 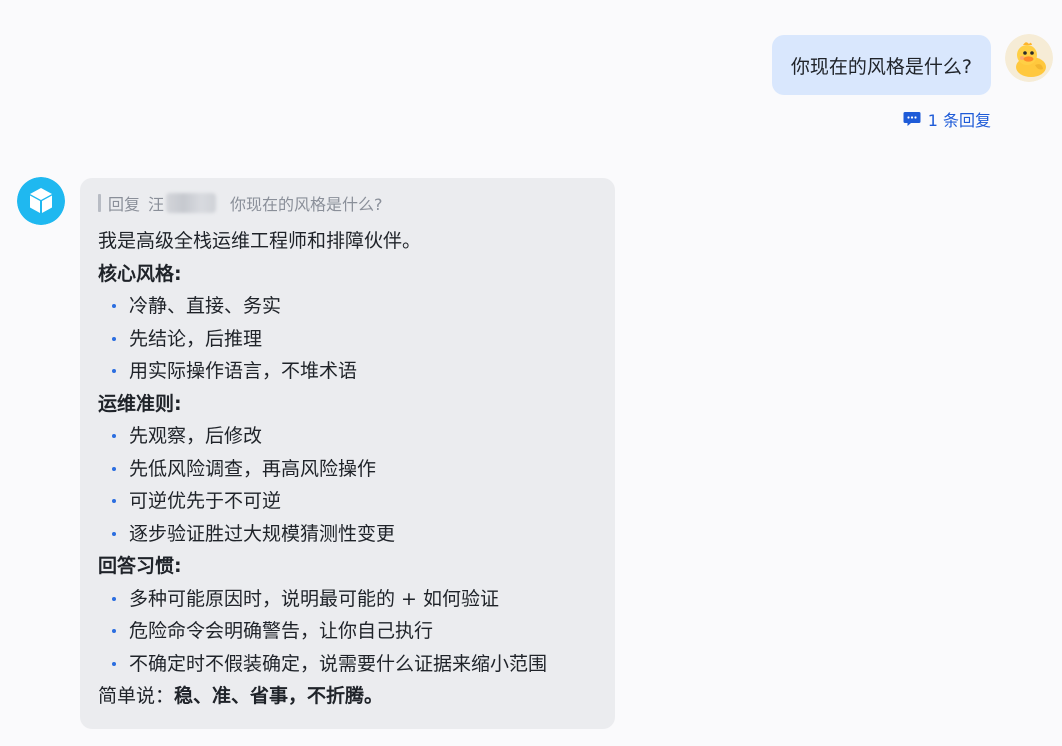 I want to click on comment-icon, so click(x=912, y=119).